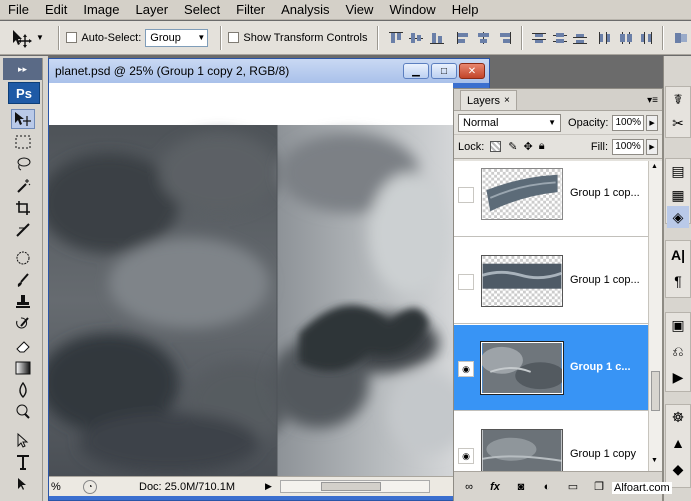  I want to click on align-left-icon, so click(463, 38).